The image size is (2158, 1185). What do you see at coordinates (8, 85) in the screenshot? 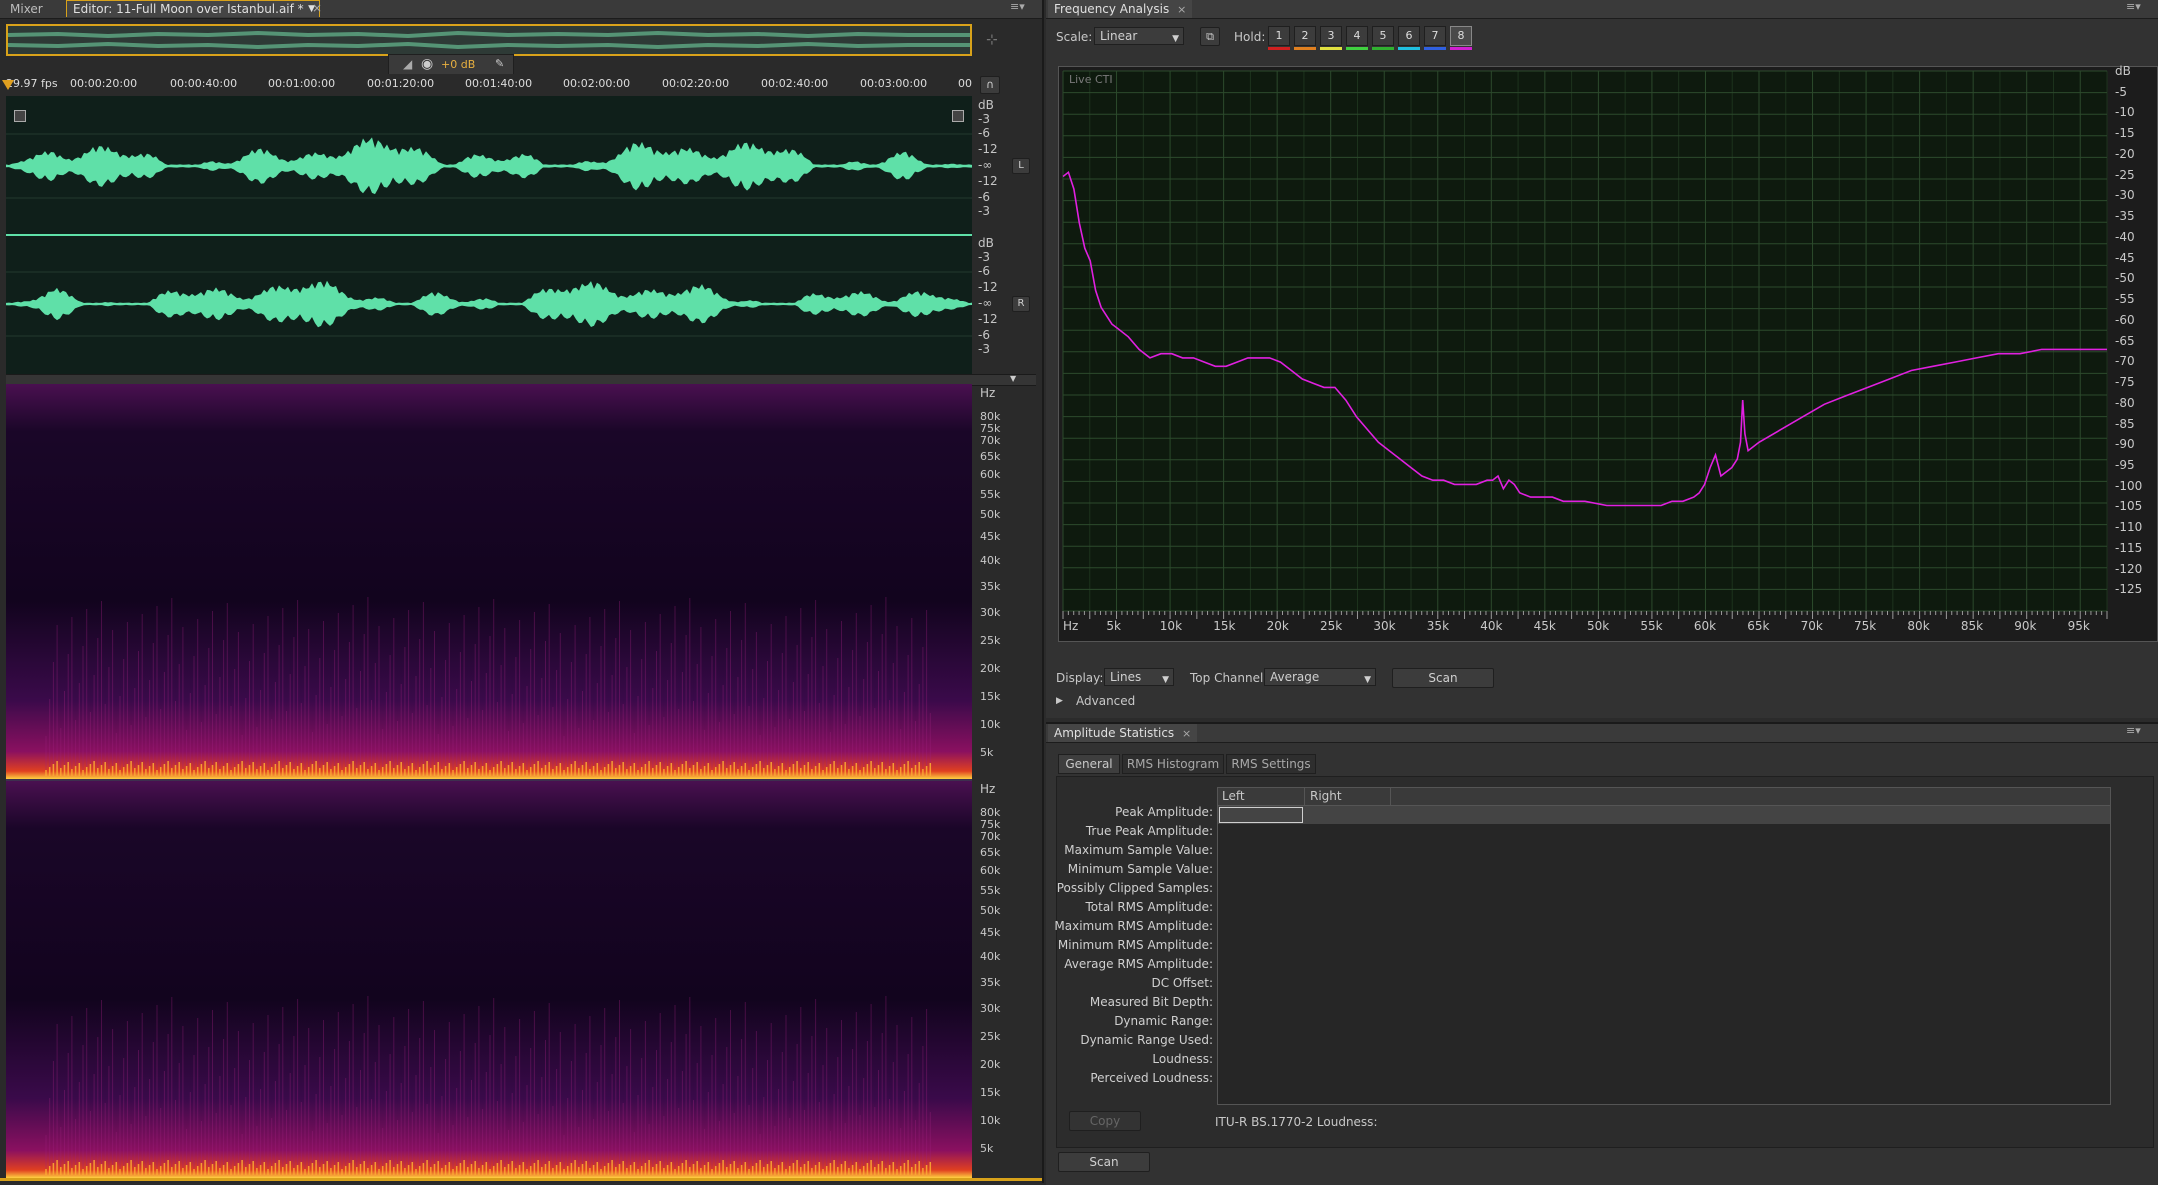
I see `playhead-marker` at bounding box center [8, 85].